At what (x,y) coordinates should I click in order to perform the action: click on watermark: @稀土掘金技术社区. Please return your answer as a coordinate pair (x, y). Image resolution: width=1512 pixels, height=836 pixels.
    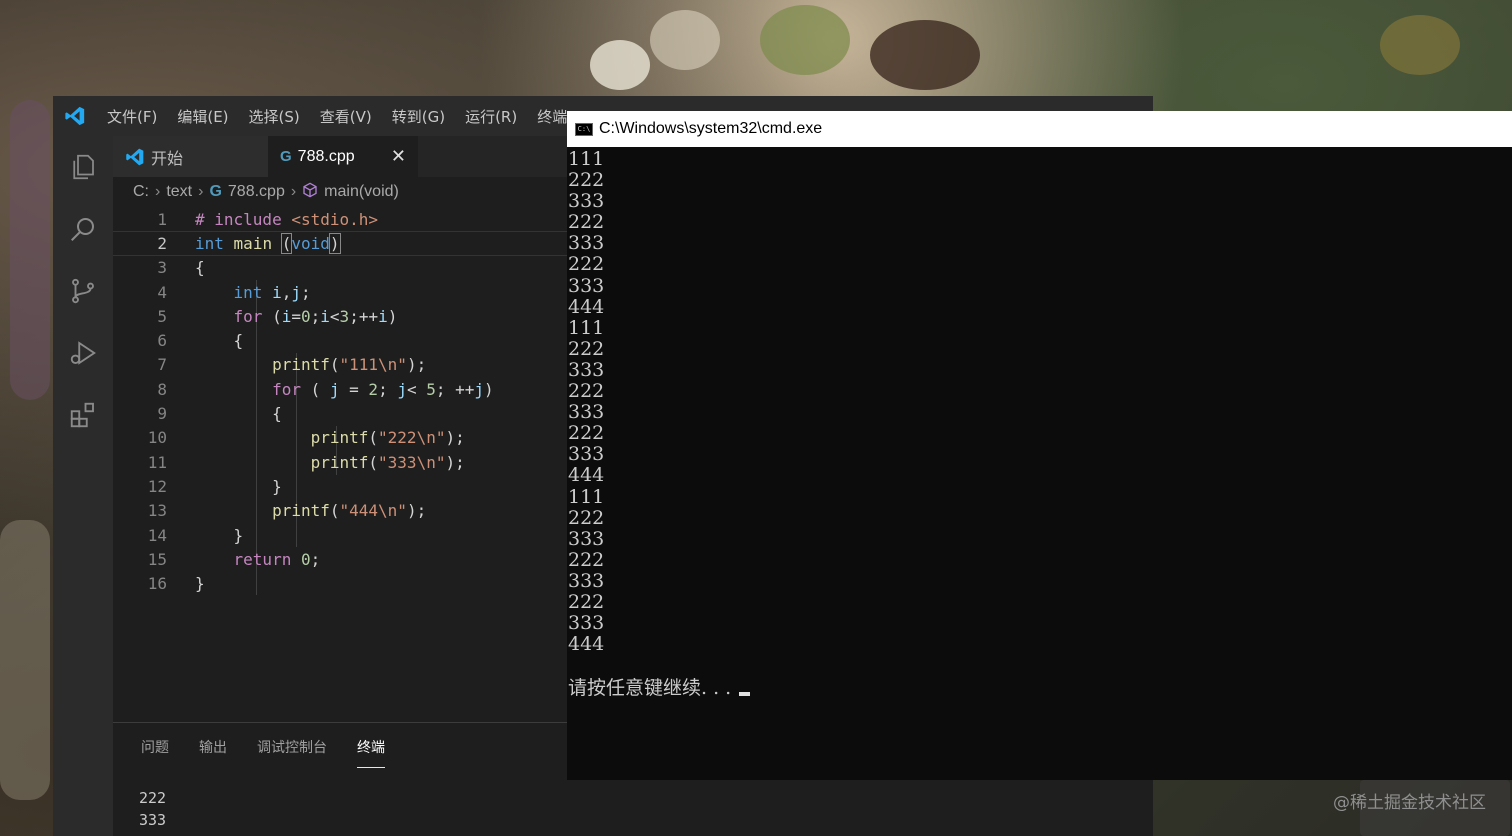
    Looking at the image, I should click on (1409, 803).